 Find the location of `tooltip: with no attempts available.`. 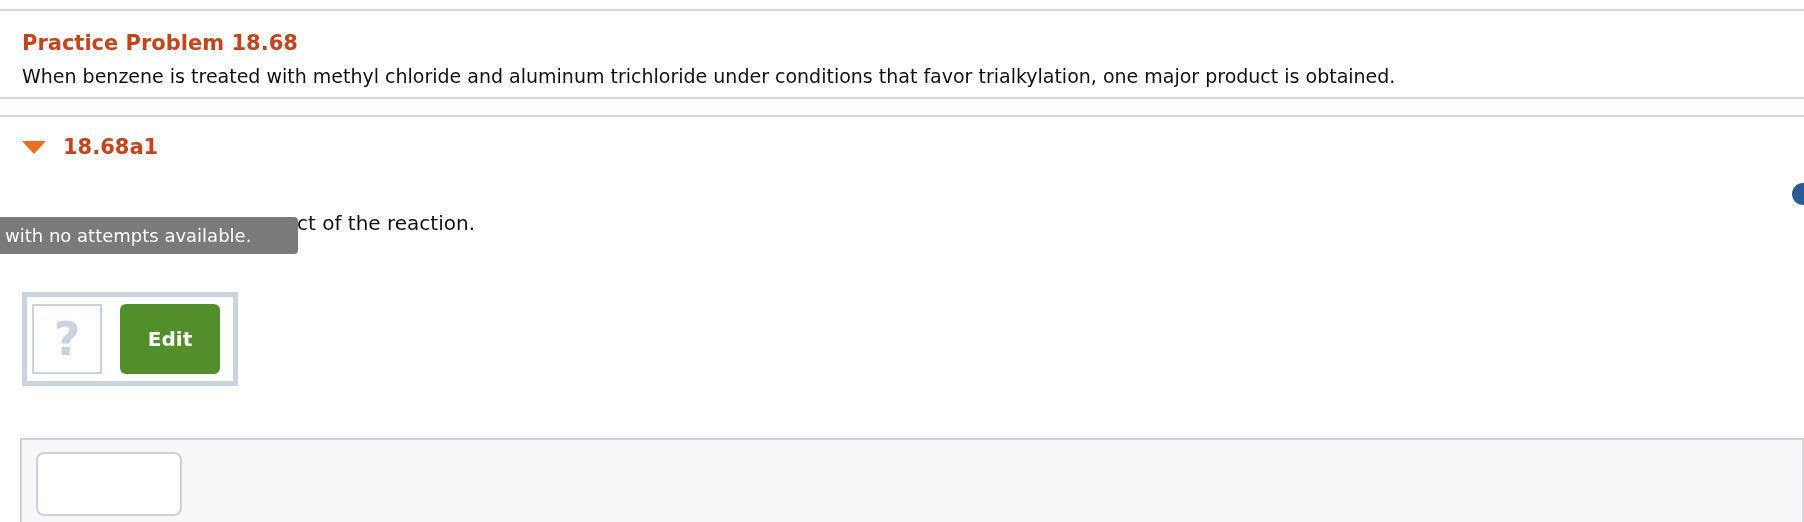

tooltip: with no attempts available. is located at coordinates (149, 235).